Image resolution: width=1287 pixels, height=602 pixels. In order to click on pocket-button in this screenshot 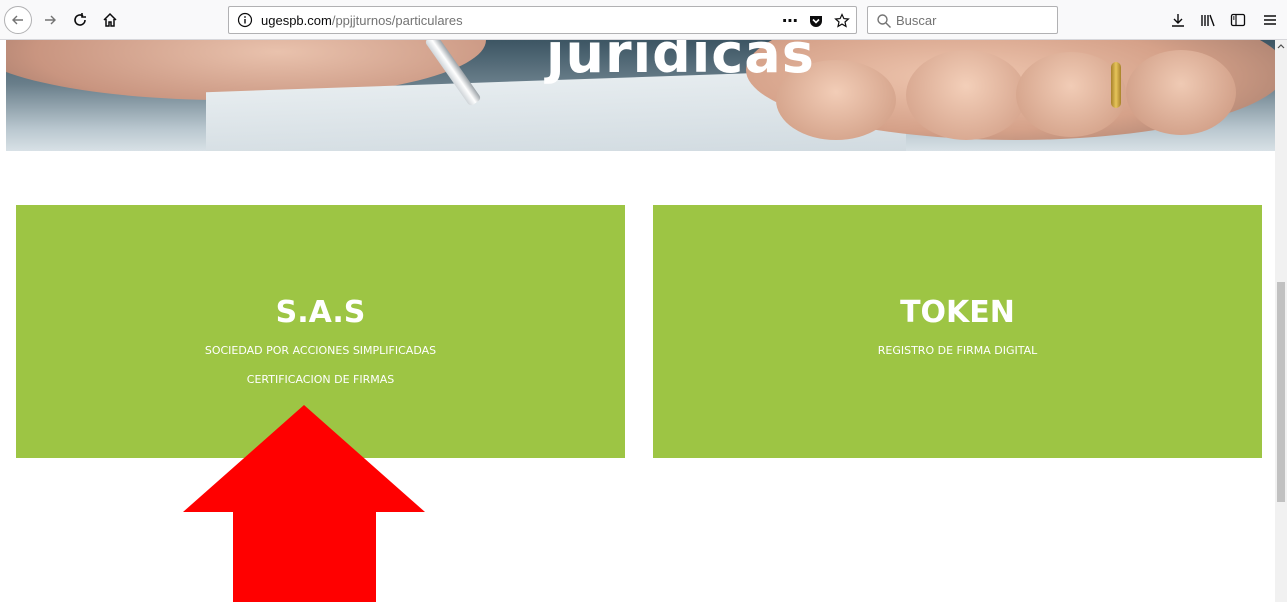, I will do `click(816, 21)`.